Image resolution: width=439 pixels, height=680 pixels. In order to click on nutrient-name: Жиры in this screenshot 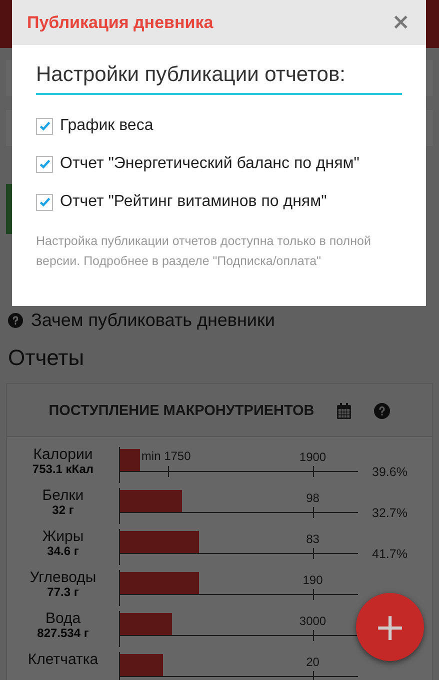, I will do `click(63, 537)`.